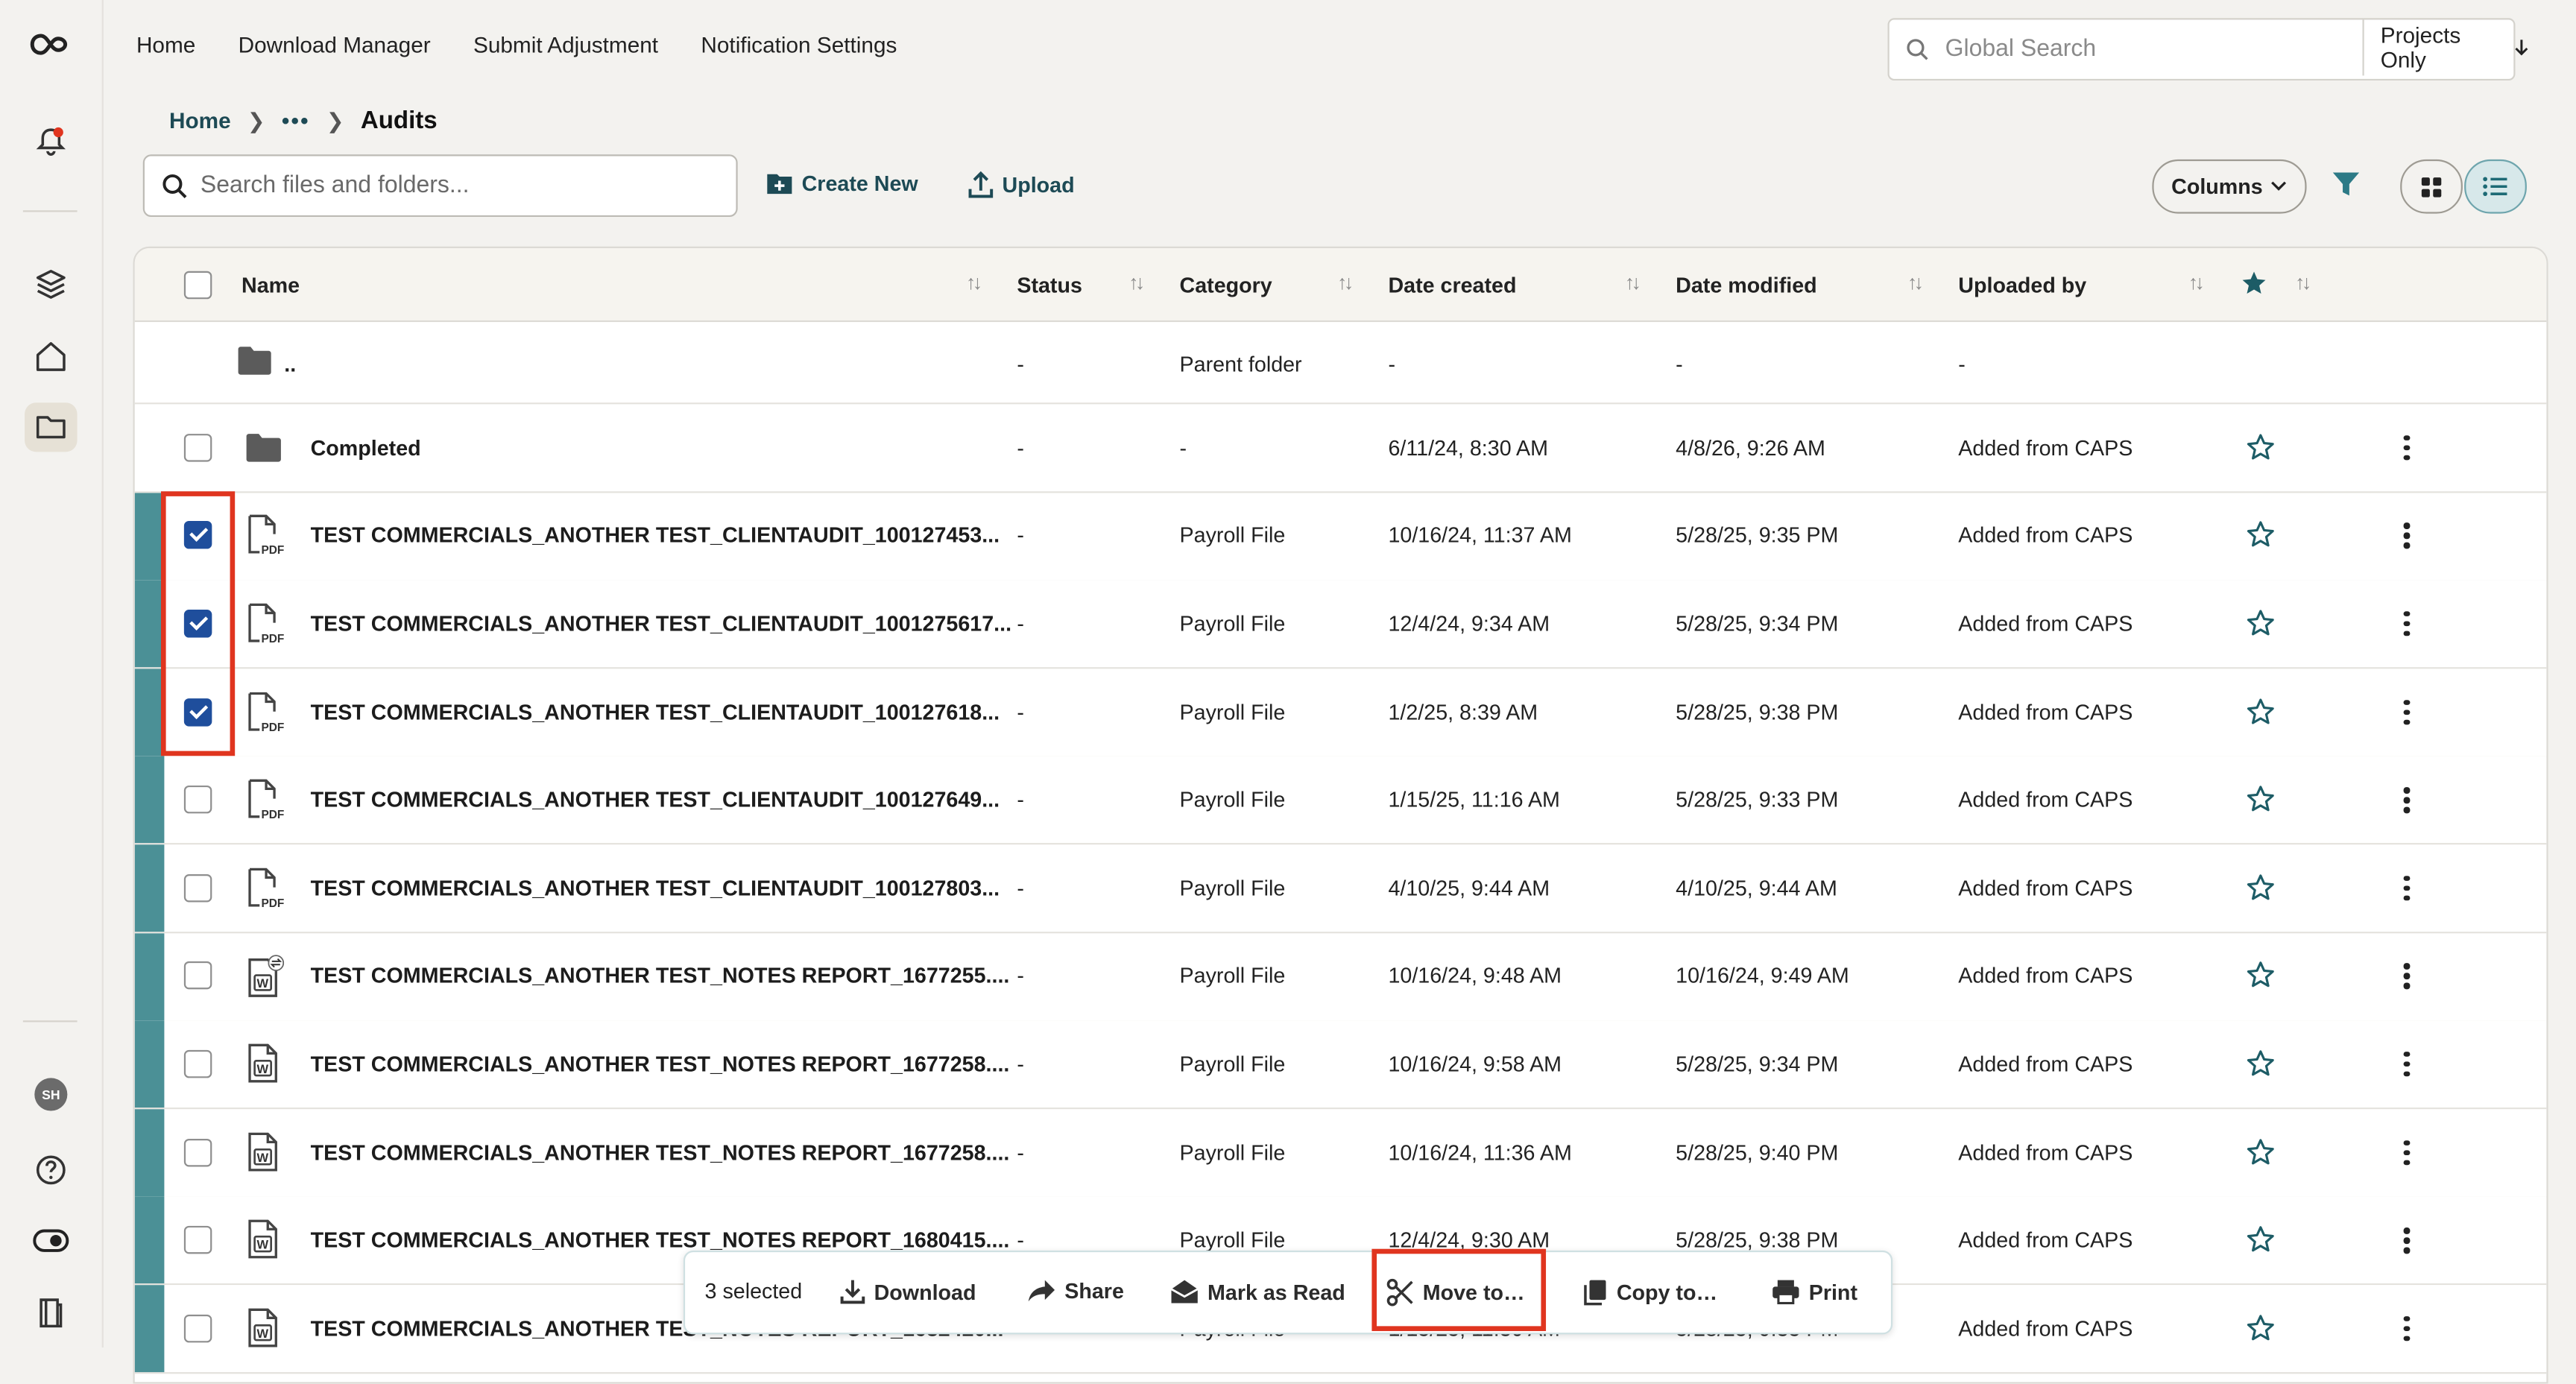 Image resolution: width=2576 pixels, height=1384 pixels. I want to click on book-icon, so click(51, 1313).